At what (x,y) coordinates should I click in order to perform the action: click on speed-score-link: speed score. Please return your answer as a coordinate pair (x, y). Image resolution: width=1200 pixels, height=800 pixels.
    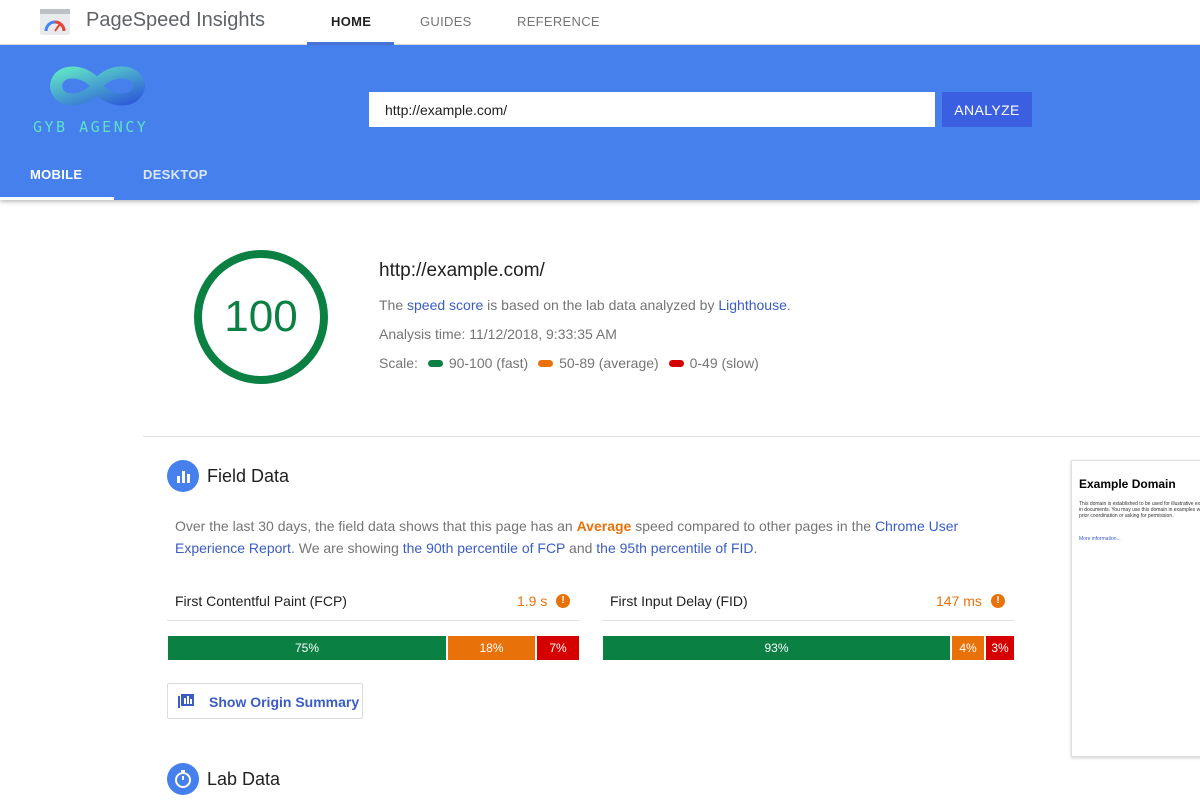
    Looking at the image, I should click on (445, 305).